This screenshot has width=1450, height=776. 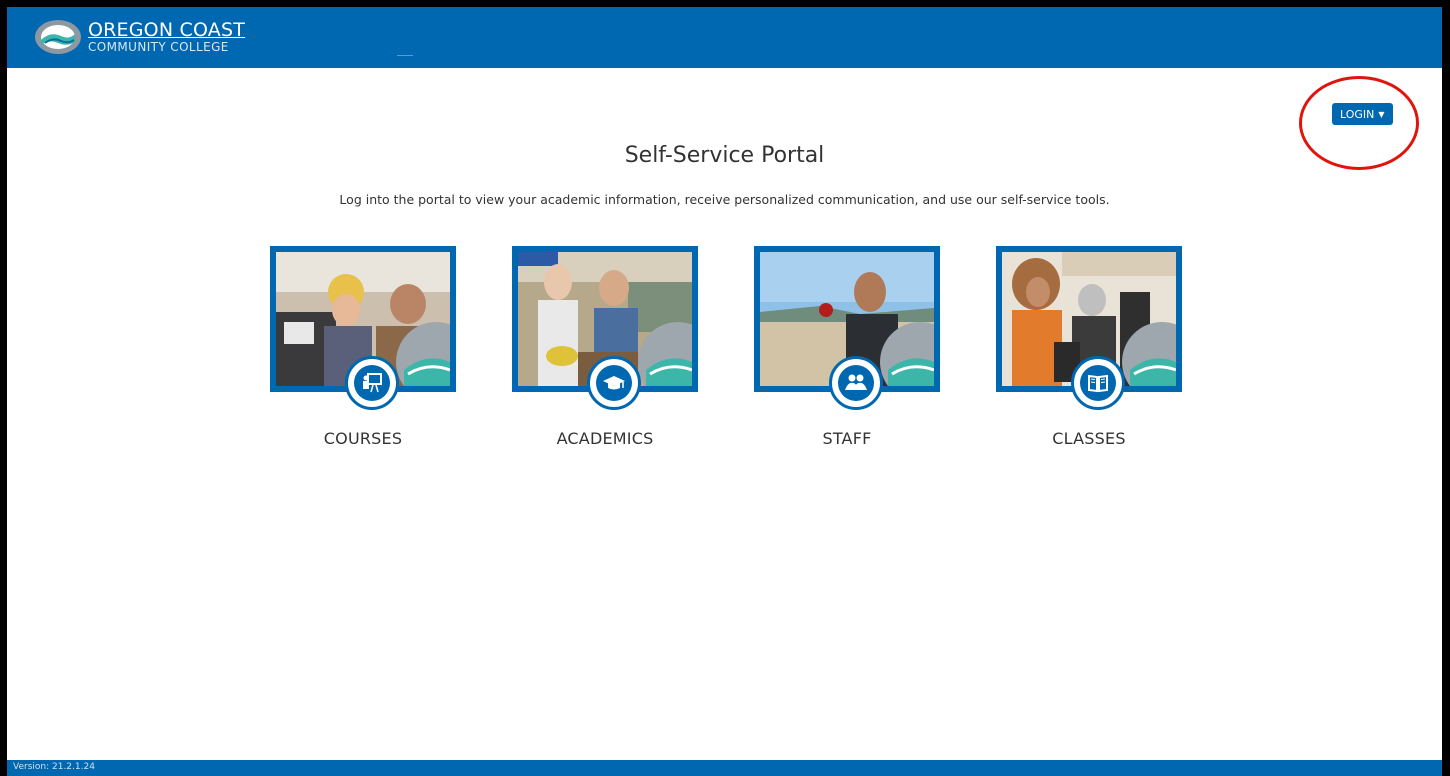 I want to click on tile-classes: CLASSES, so click(x=1089, y=353).